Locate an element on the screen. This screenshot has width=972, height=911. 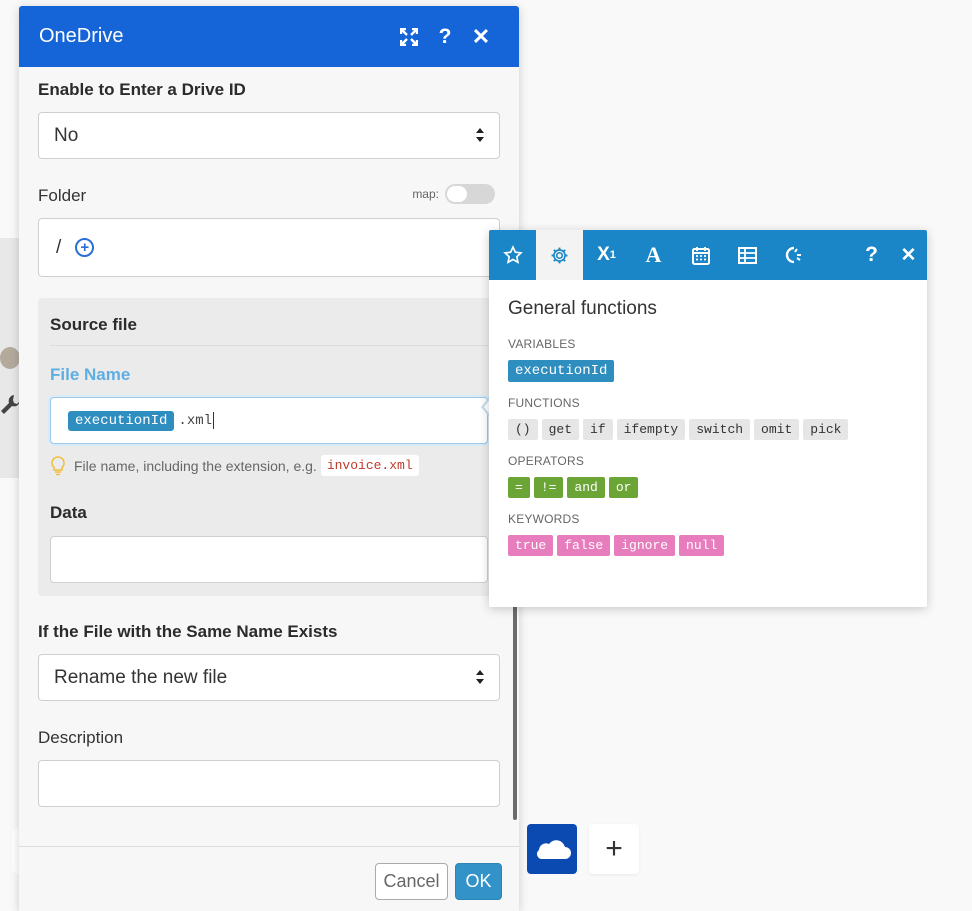
text-icon: A is located at coordinates (653, 255).